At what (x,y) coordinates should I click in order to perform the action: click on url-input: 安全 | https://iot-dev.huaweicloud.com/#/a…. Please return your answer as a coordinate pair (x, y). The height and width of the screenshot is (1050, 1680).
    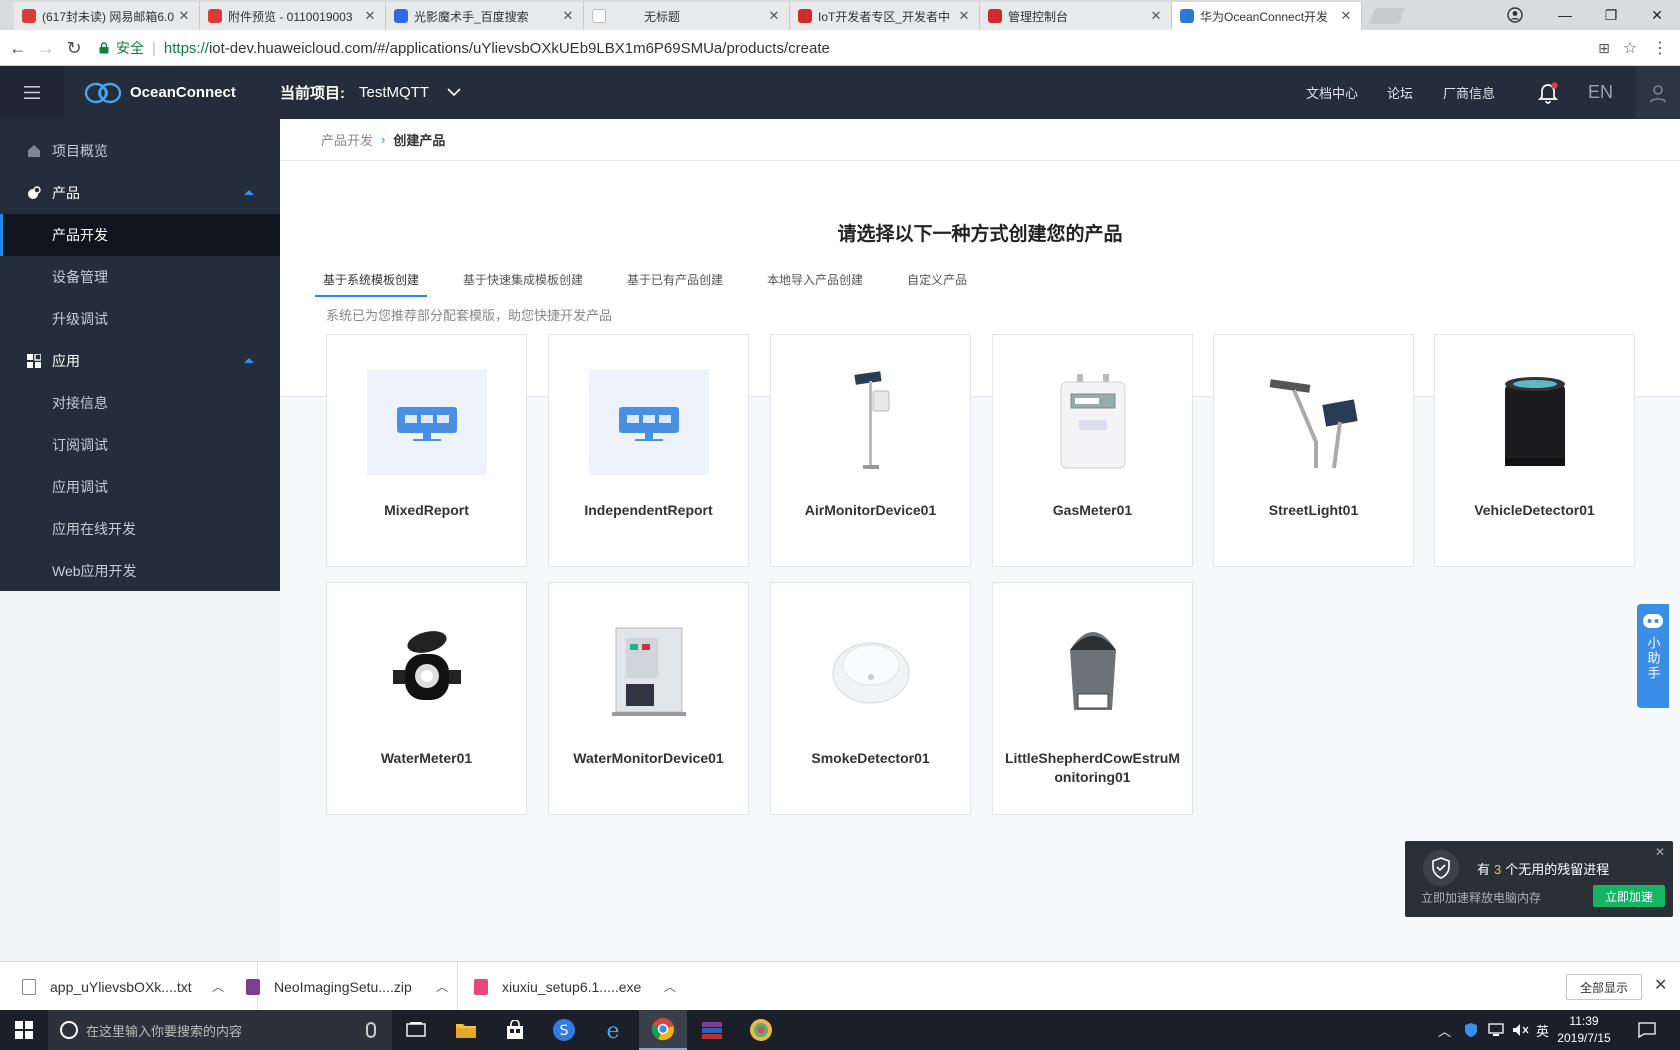
    Looking at the image, I should click on (866, 48).